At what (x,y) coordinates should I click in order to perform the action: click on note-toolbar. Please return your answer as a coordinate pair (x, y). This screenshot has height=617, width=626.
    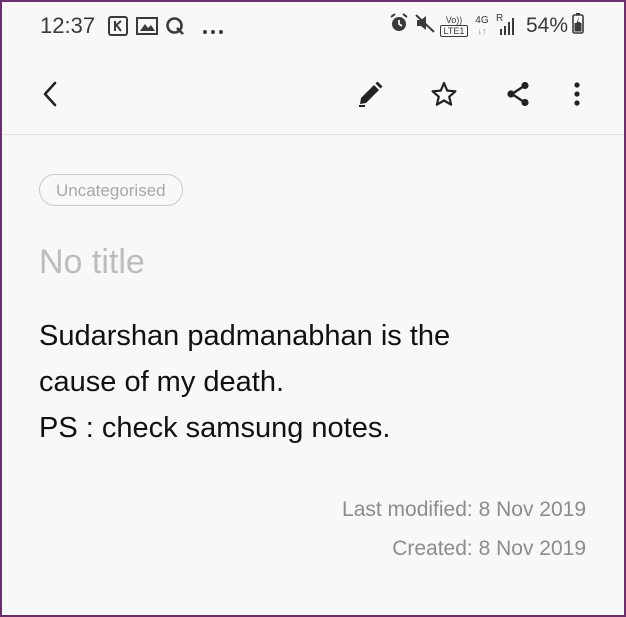
    Looking at the image, I should click on (313, 94).